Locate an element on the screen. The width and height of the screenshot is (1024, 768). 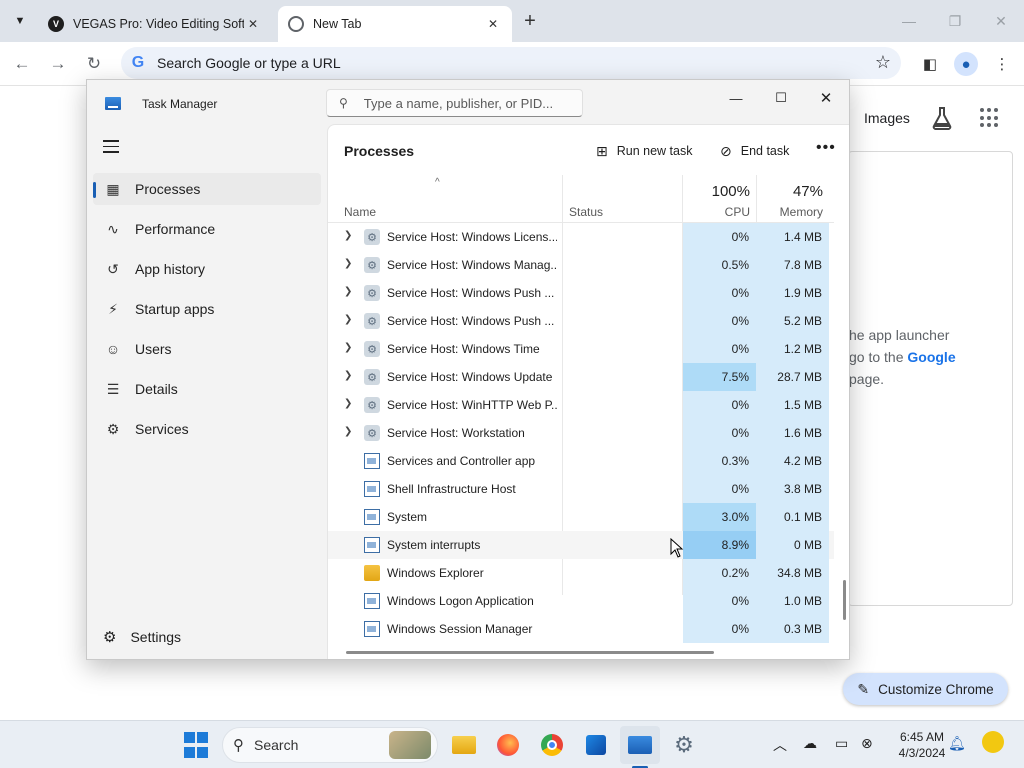
forward-arrow-icon: → is located at coordinates (58, 64).